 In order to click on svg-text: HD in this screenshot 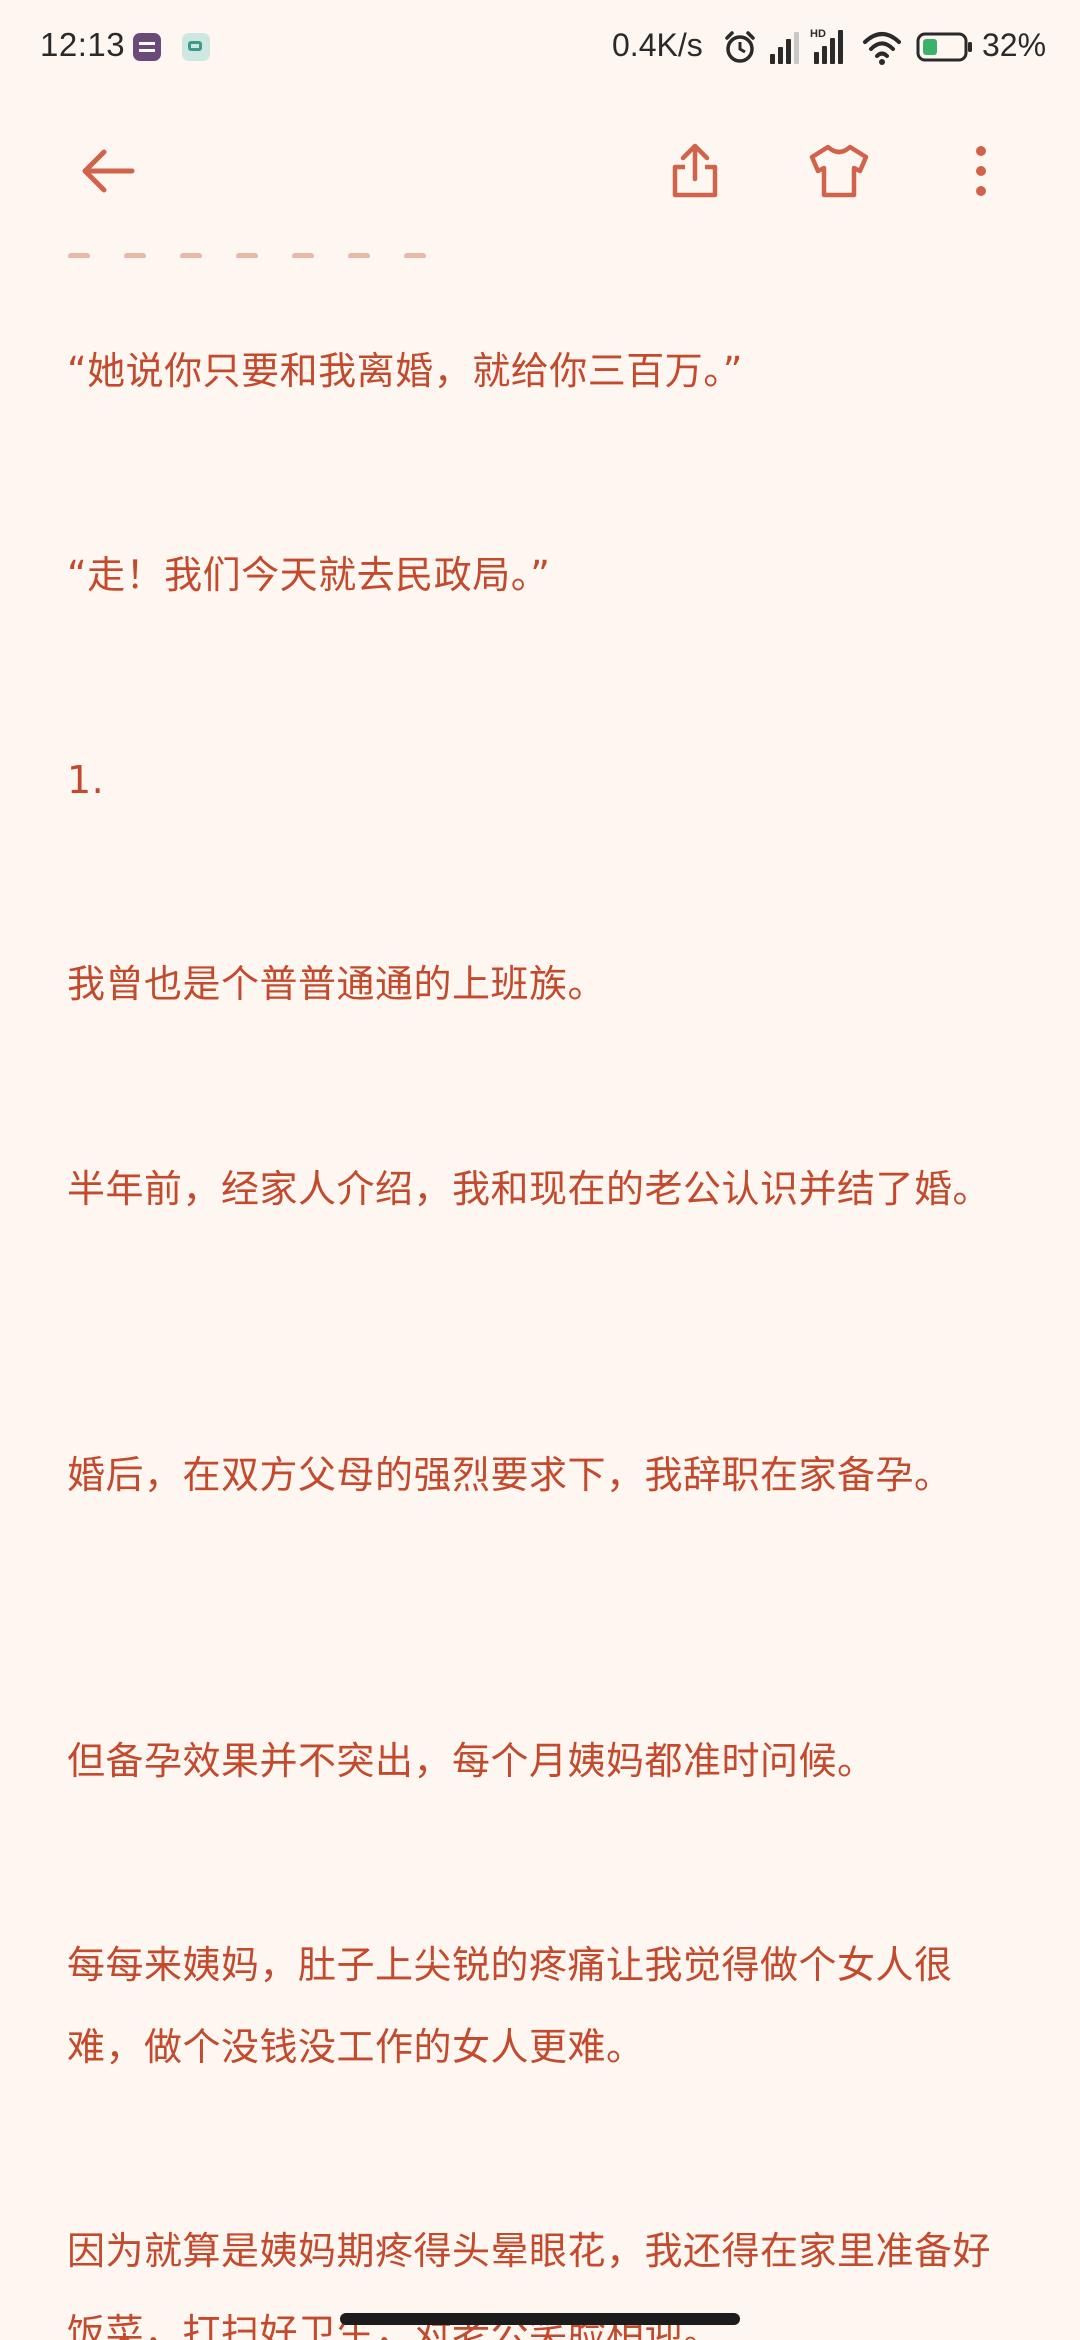, I will do `click(818, 34)`.